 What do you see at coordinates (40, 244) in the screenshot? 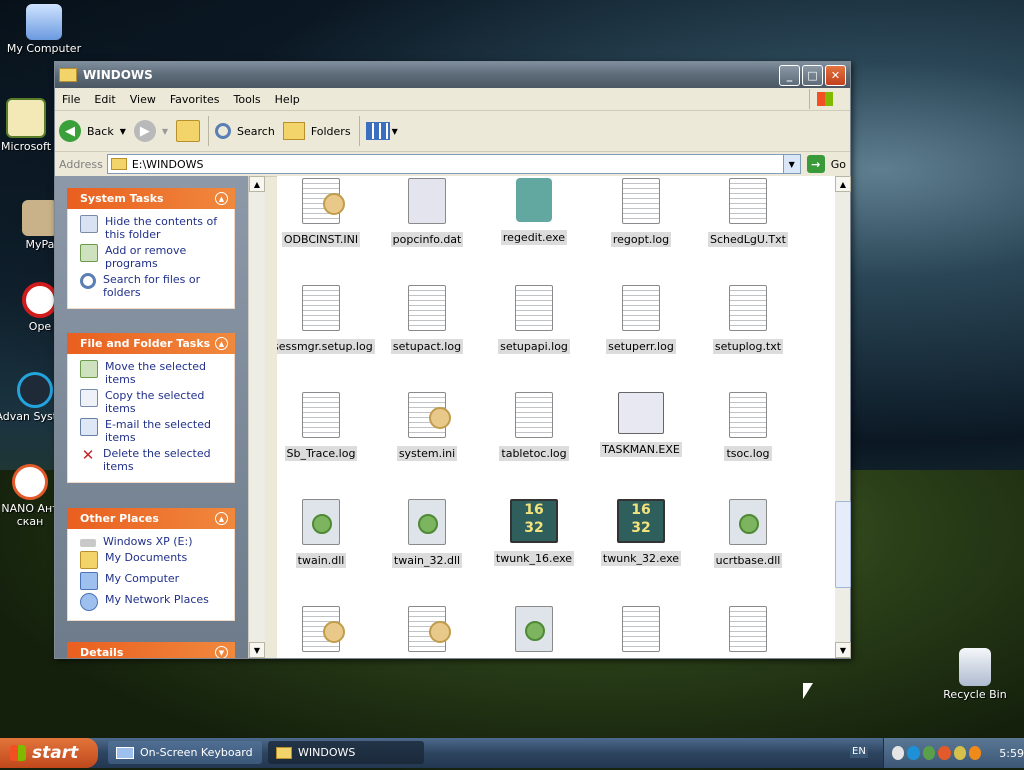
I see `desktop-icon-label: MyPa` at bounding box center [40, 244].